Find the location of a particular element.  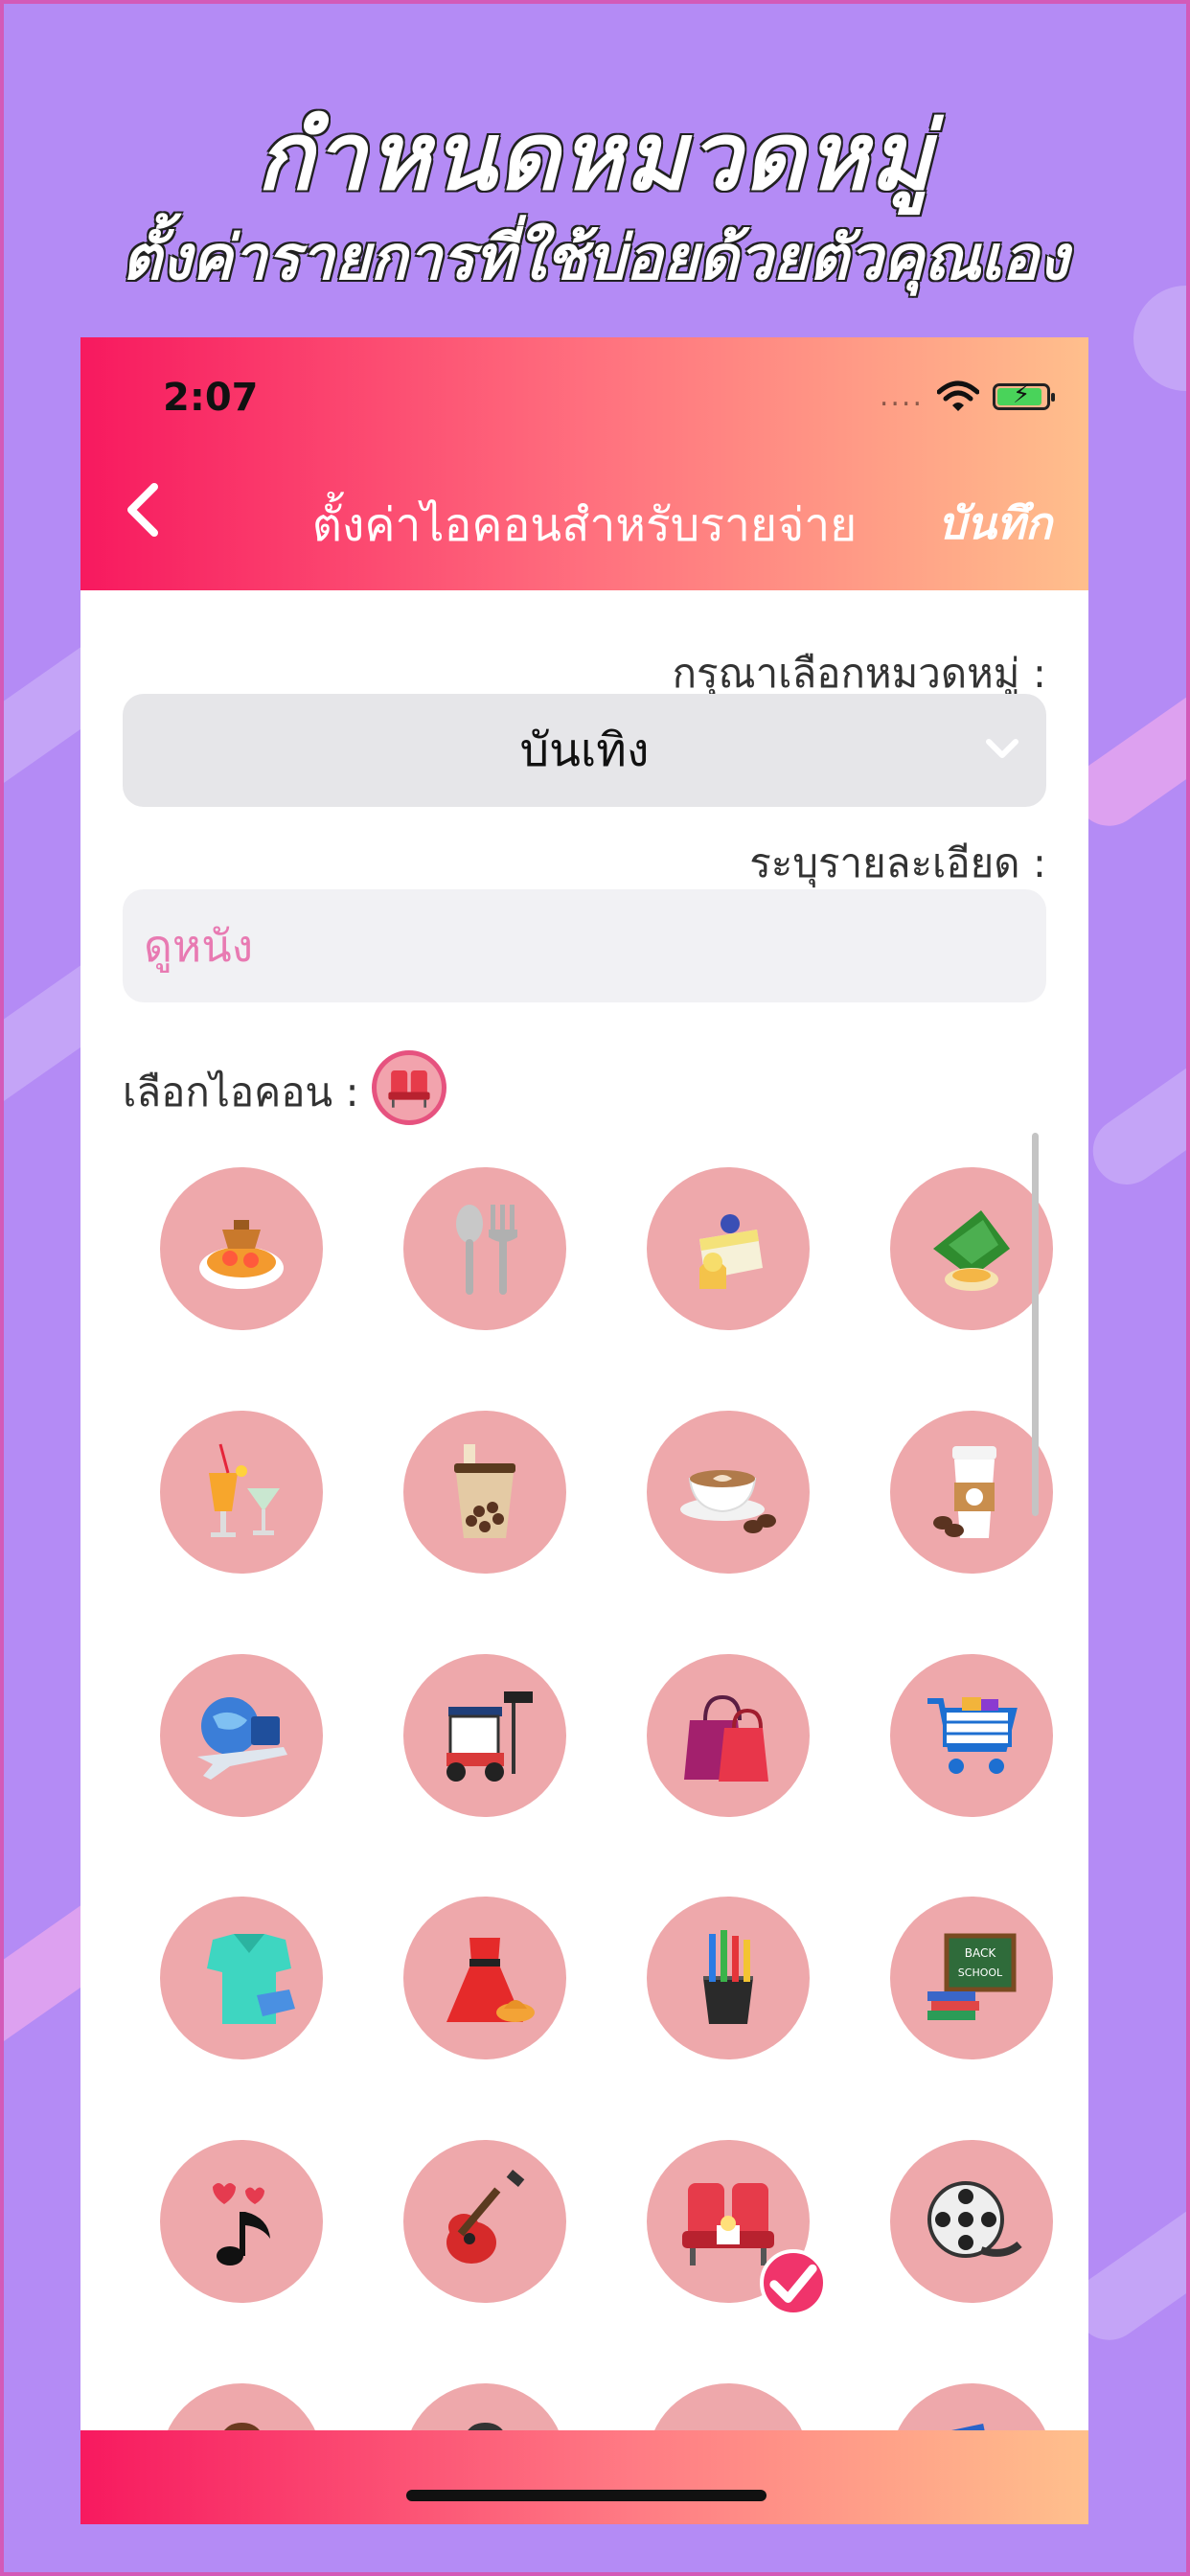

latte-icon is located at coordinates (728, 1501).